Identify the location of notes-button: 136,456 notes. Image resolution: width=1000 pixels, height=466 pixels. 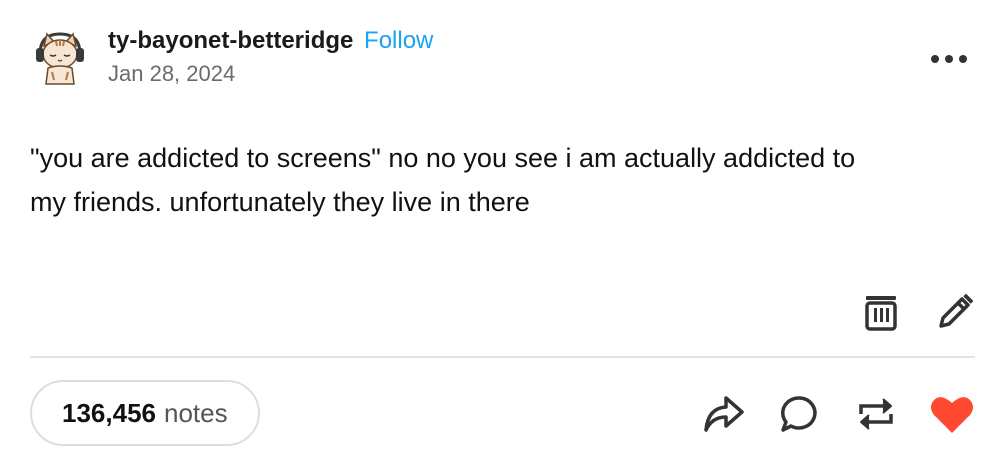
(145, 413).